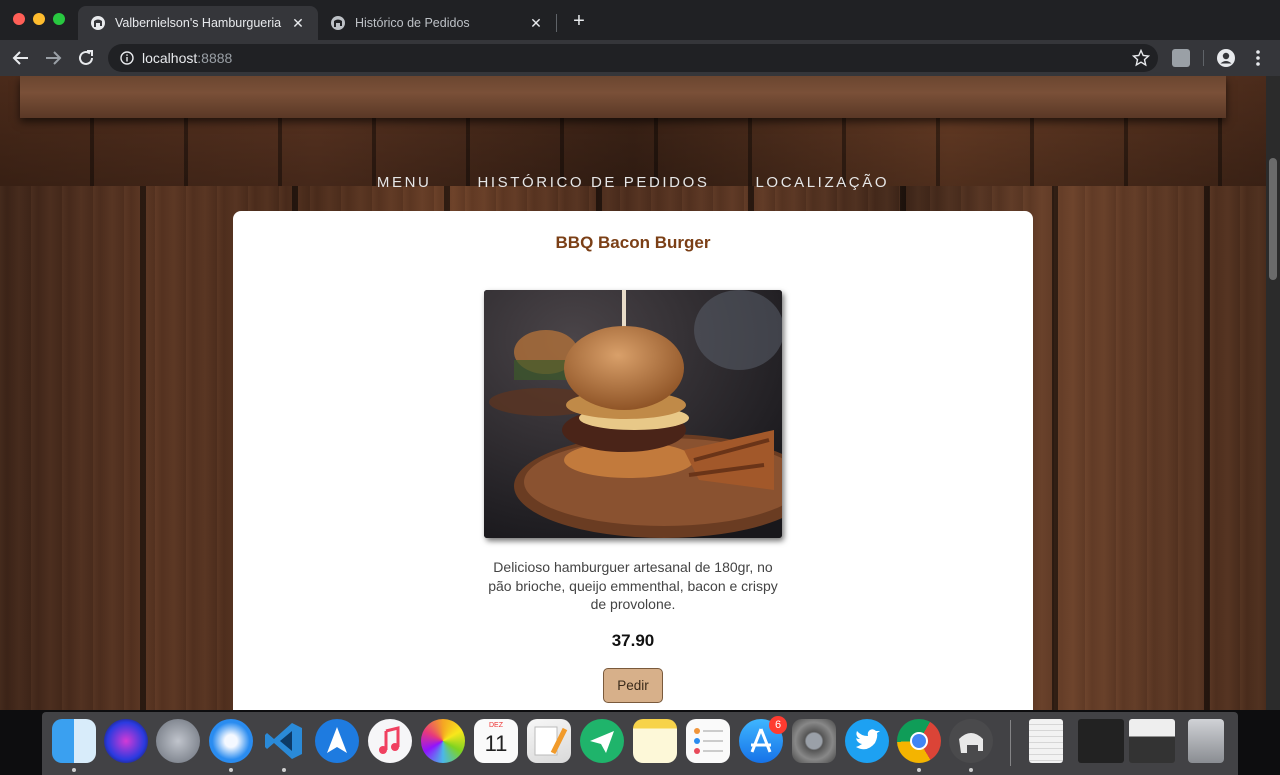  I want to click on nav-order-history-link: HISTÓRICO DE PEDIDOS, so click(593, 182).